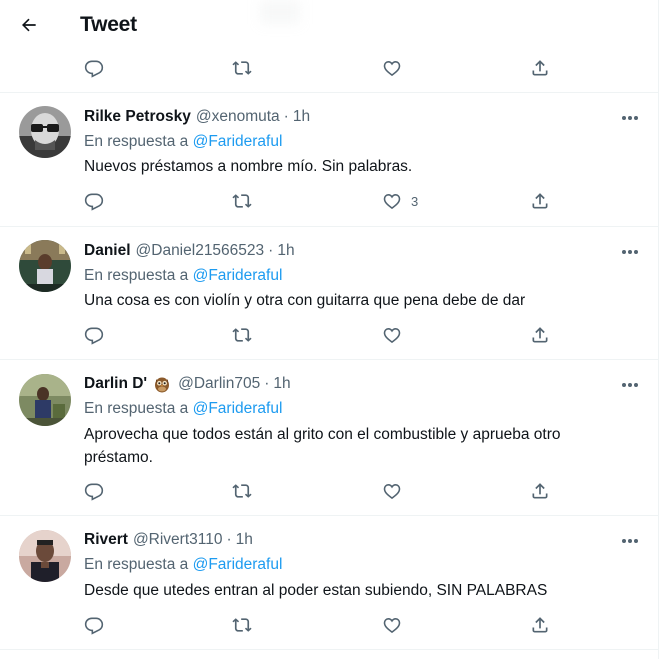 This screenshot has height=659, width=669. What do you see at coordinates (200, 251) in the screenshot?
I see `user-handle: @Daniel21566523` at bounding box center [200, 251].